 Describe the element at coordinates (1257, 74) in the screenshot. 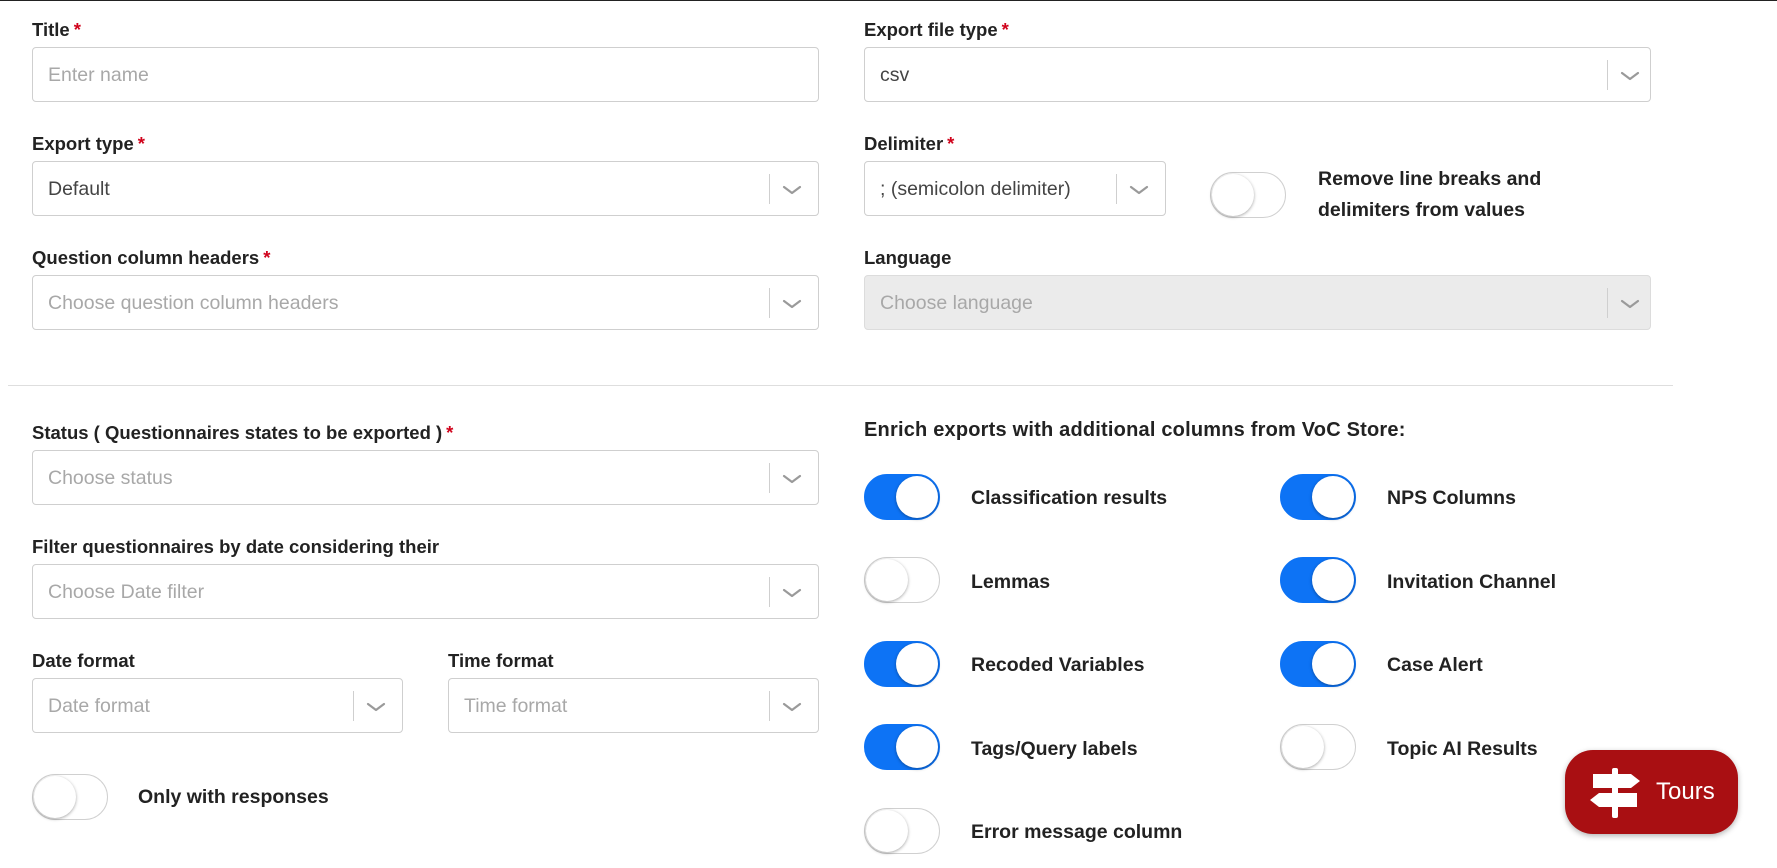

I see `export-file-type-select: csv` at that location.